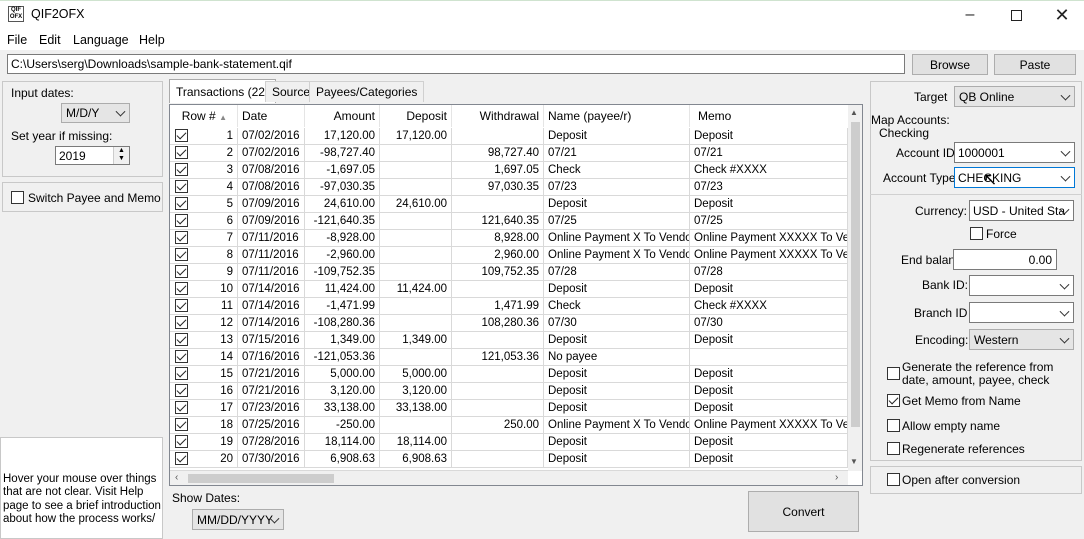  I want to click on deposit-cell: 6,908.63, so click(416, 459).